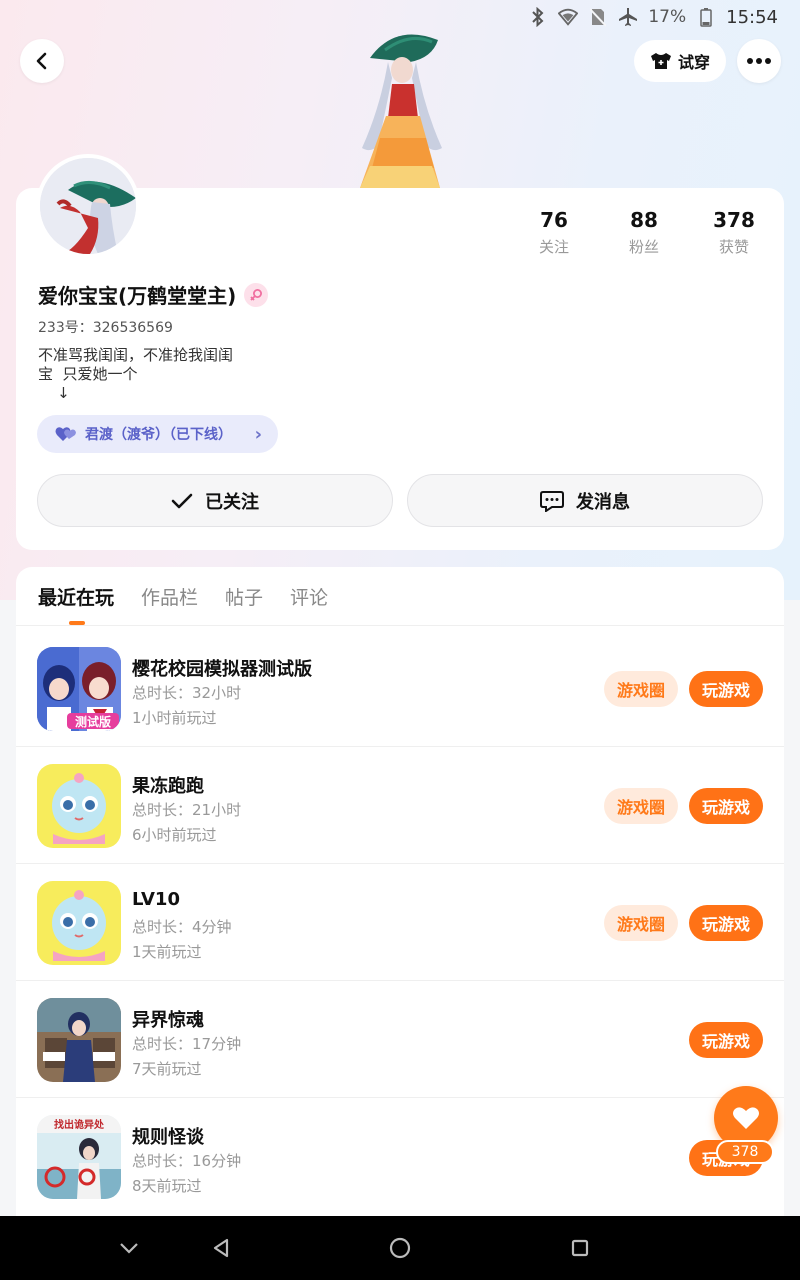 This screenshot has height=1280, width=800. Describe the element at coordinates (693, 62) in the screenshot. I see `try-on-label: 试穿` at that location.